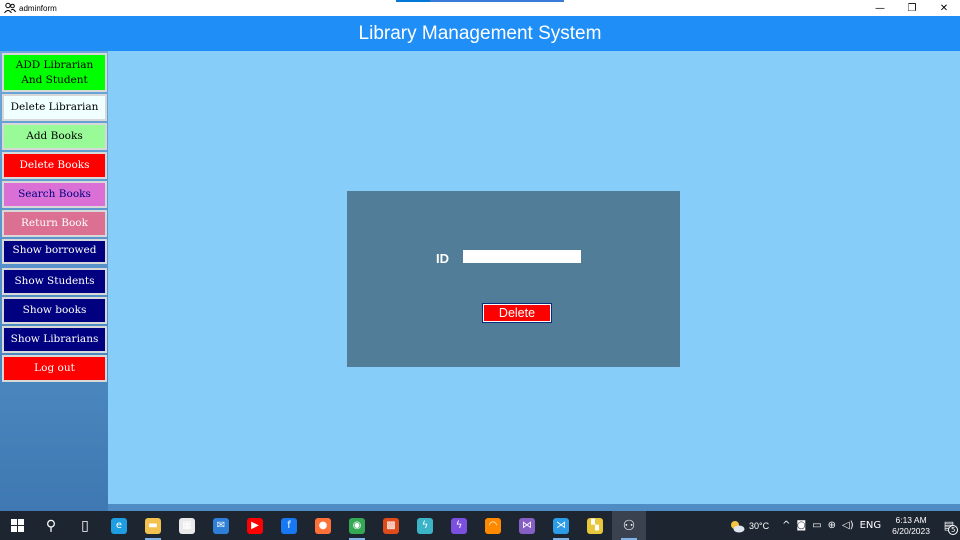  I want to click on delete-librarian-label: Delete Librarian, so click(54, 107).